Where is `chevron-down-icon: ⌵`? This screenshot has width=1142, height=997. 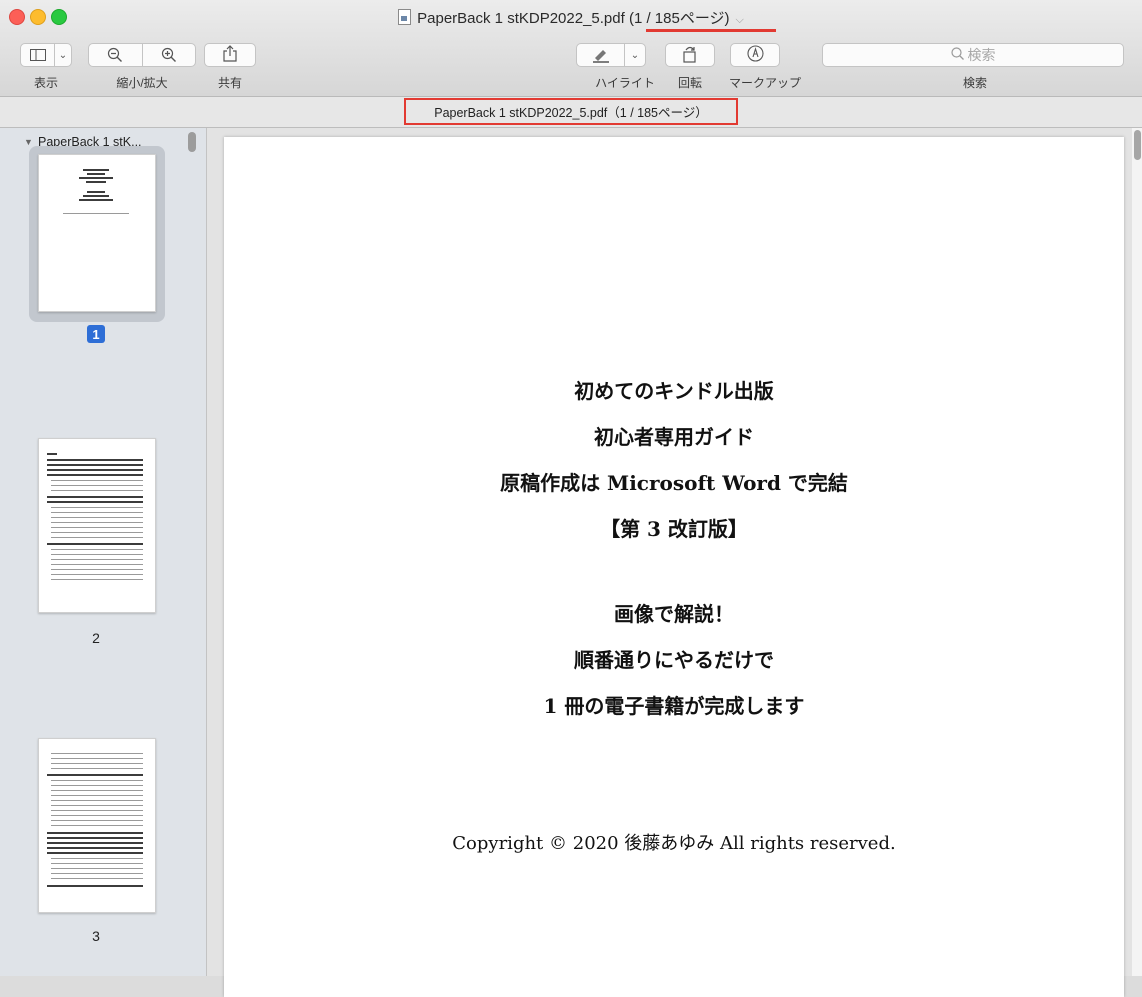 chevron-down-icon: ⌵ is located at coordinates (740, 20).